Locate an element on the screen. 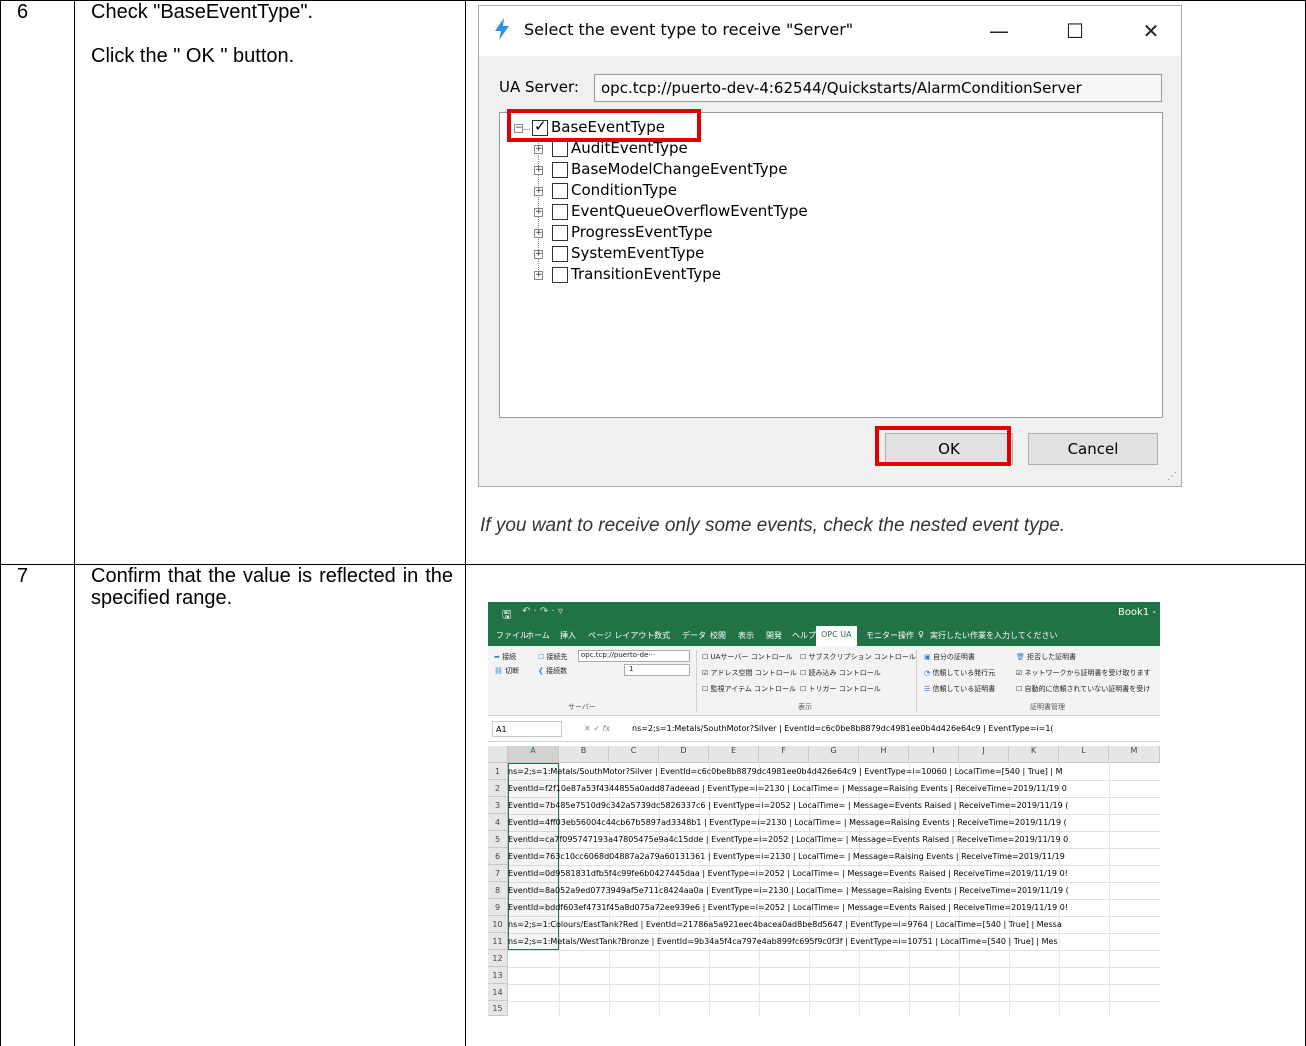  cert-button: ▣ 自分の証明書 is located at coordinates (949, 657).